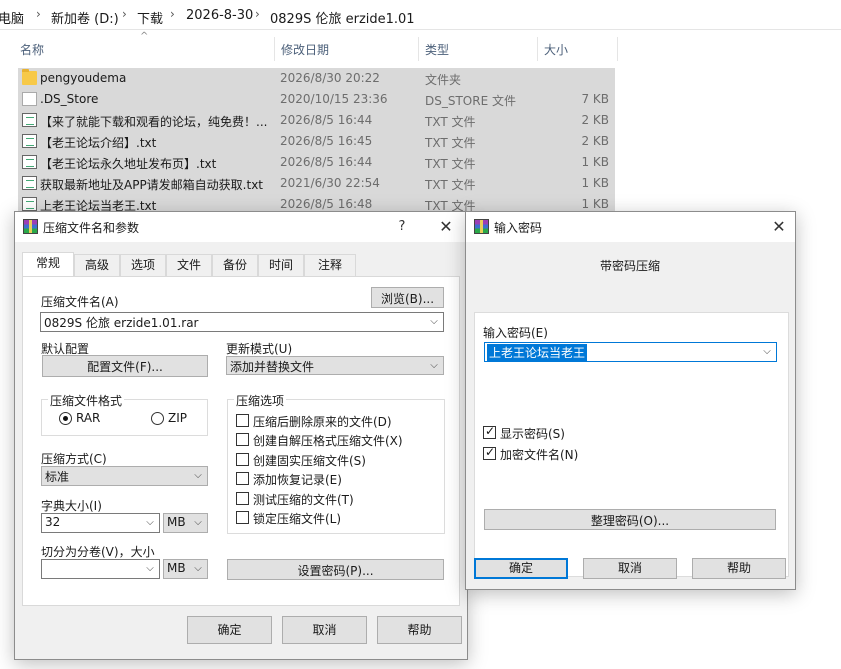  Describe the element at coordinates (143, 265) in the screenshot. I see `tab-options: 选项` at that location.